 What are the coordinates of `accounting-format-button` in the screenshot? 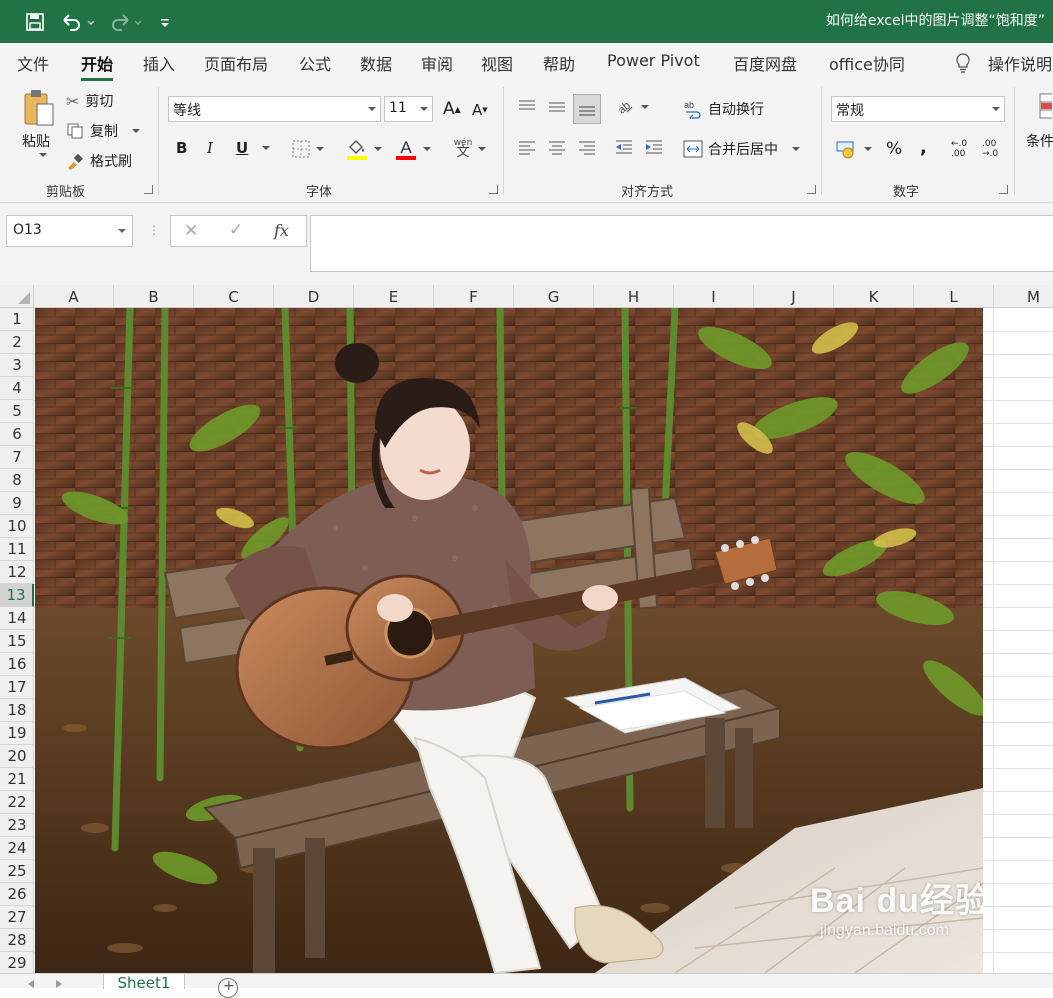 It's located at (854, 149).